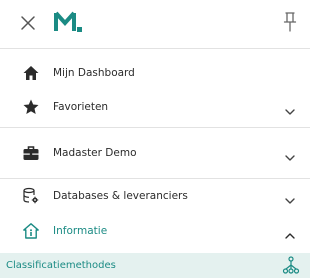  Describe the element at coordinates (155, 107) in the screenshot. I see `nav-item-favorites: Favorieten` at that location.